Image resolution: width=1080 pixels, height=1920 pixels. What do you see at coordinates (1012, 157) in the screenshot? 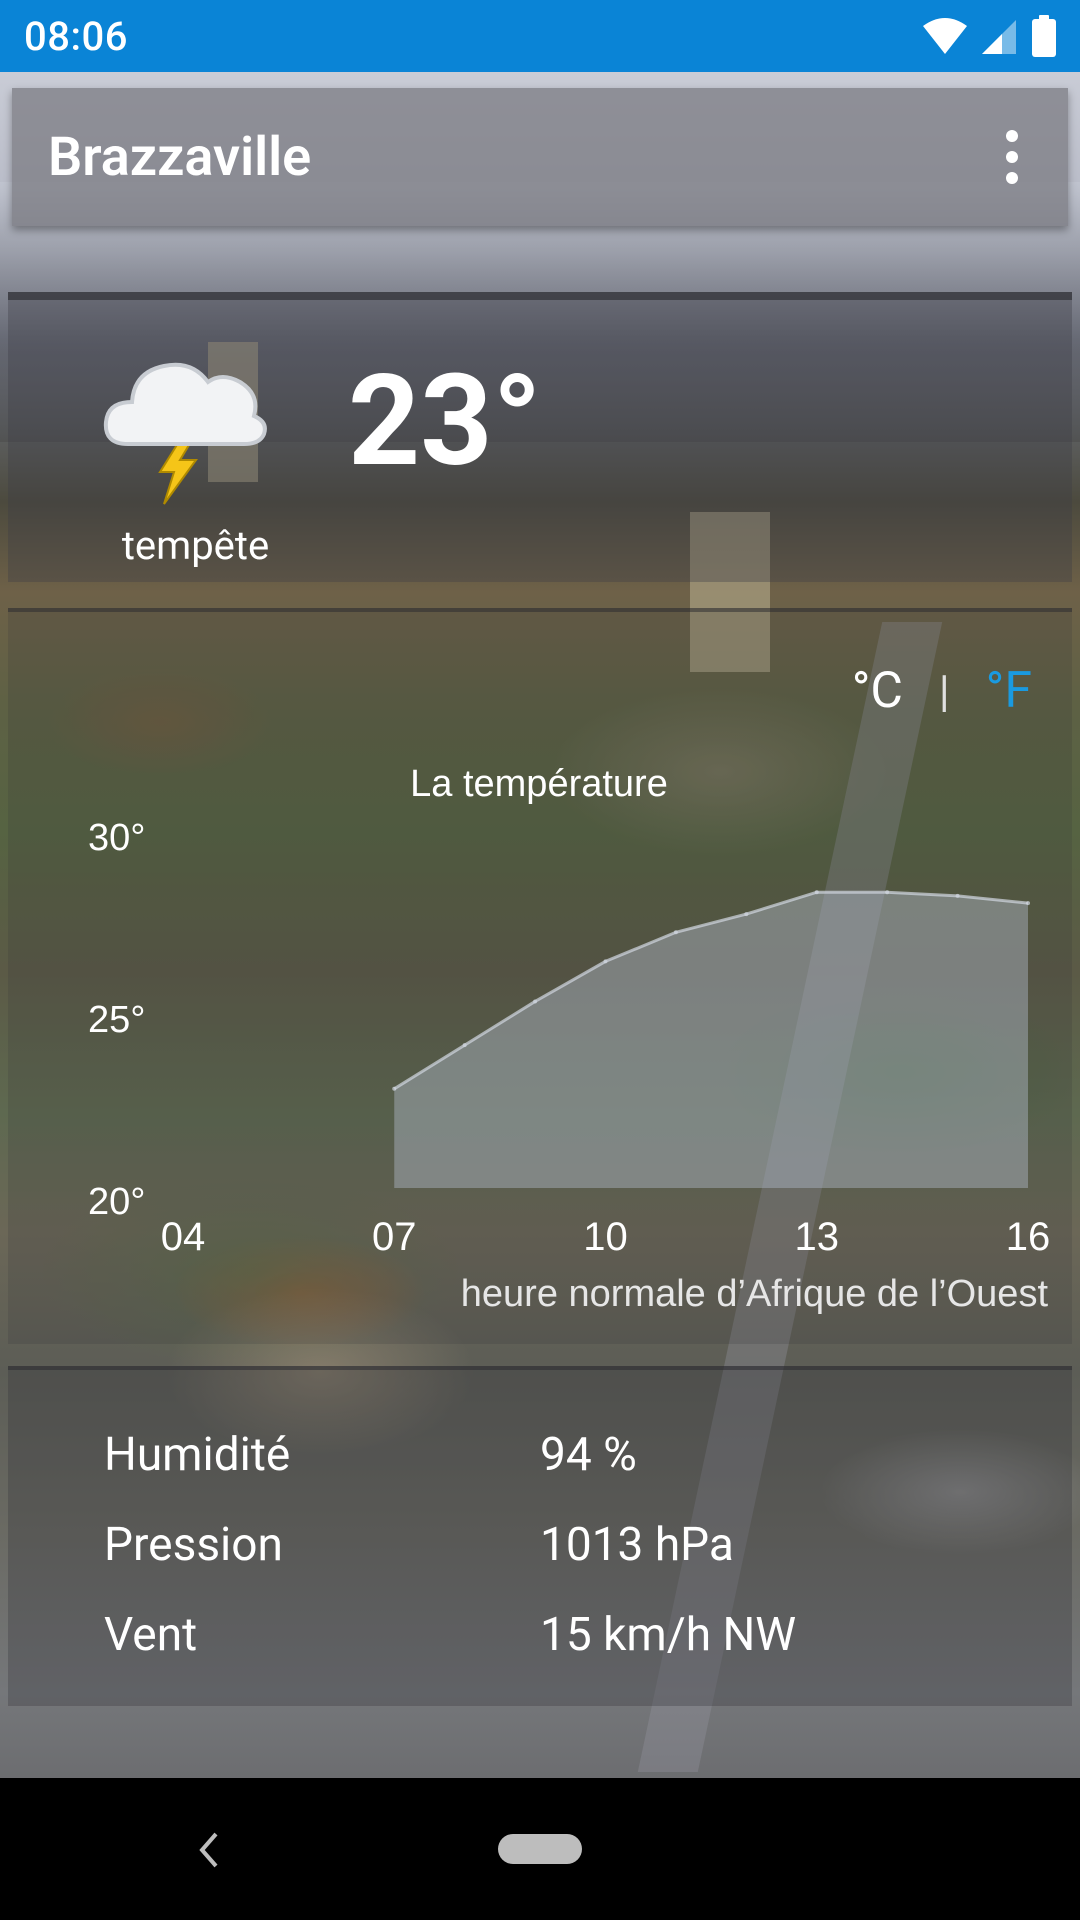
I see `more-vert-icon` at bounding box center [1012, 157].